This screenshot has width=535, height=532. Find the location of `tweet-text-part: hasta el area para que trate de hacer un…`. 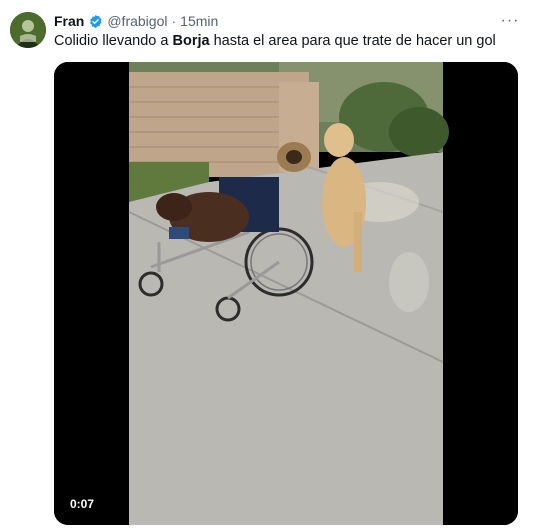

tweet-text-part: hasta el area para que trate de hacer un… is located at coordinates (352, 41).